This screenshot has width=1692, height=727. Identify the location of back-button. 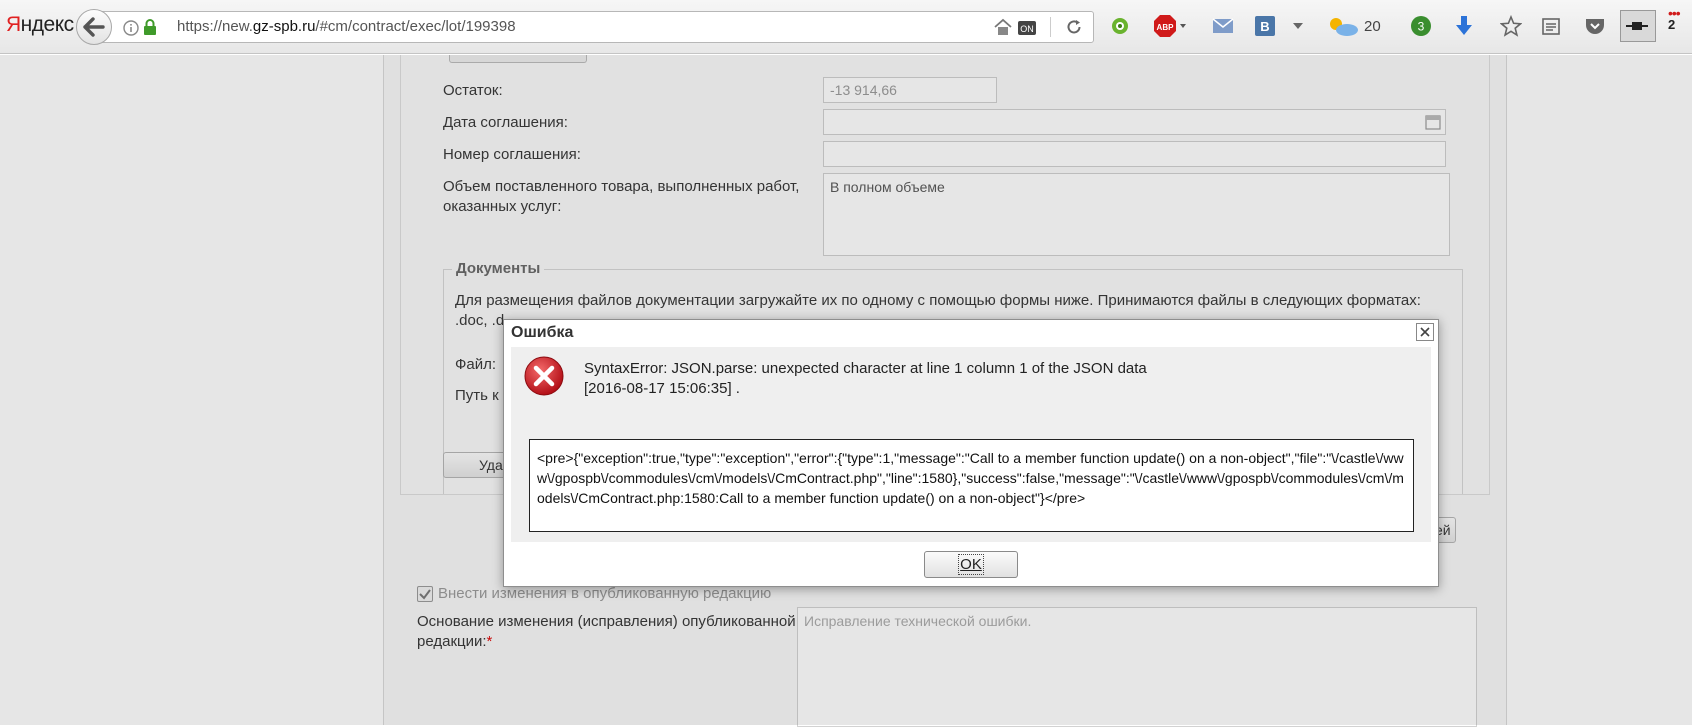
(94, 27).